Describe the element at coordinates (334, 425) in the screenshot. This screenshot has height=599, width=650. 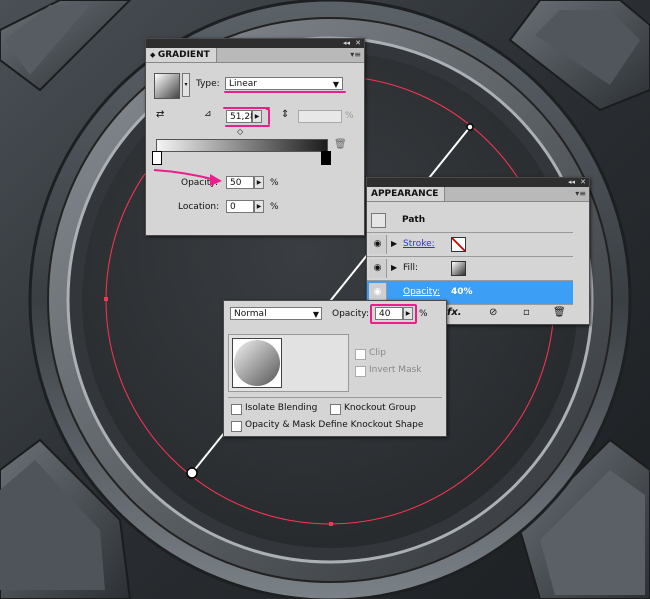
I see `define-knockout-label: Opacity & Mask Define Knockout Shape` at that location.